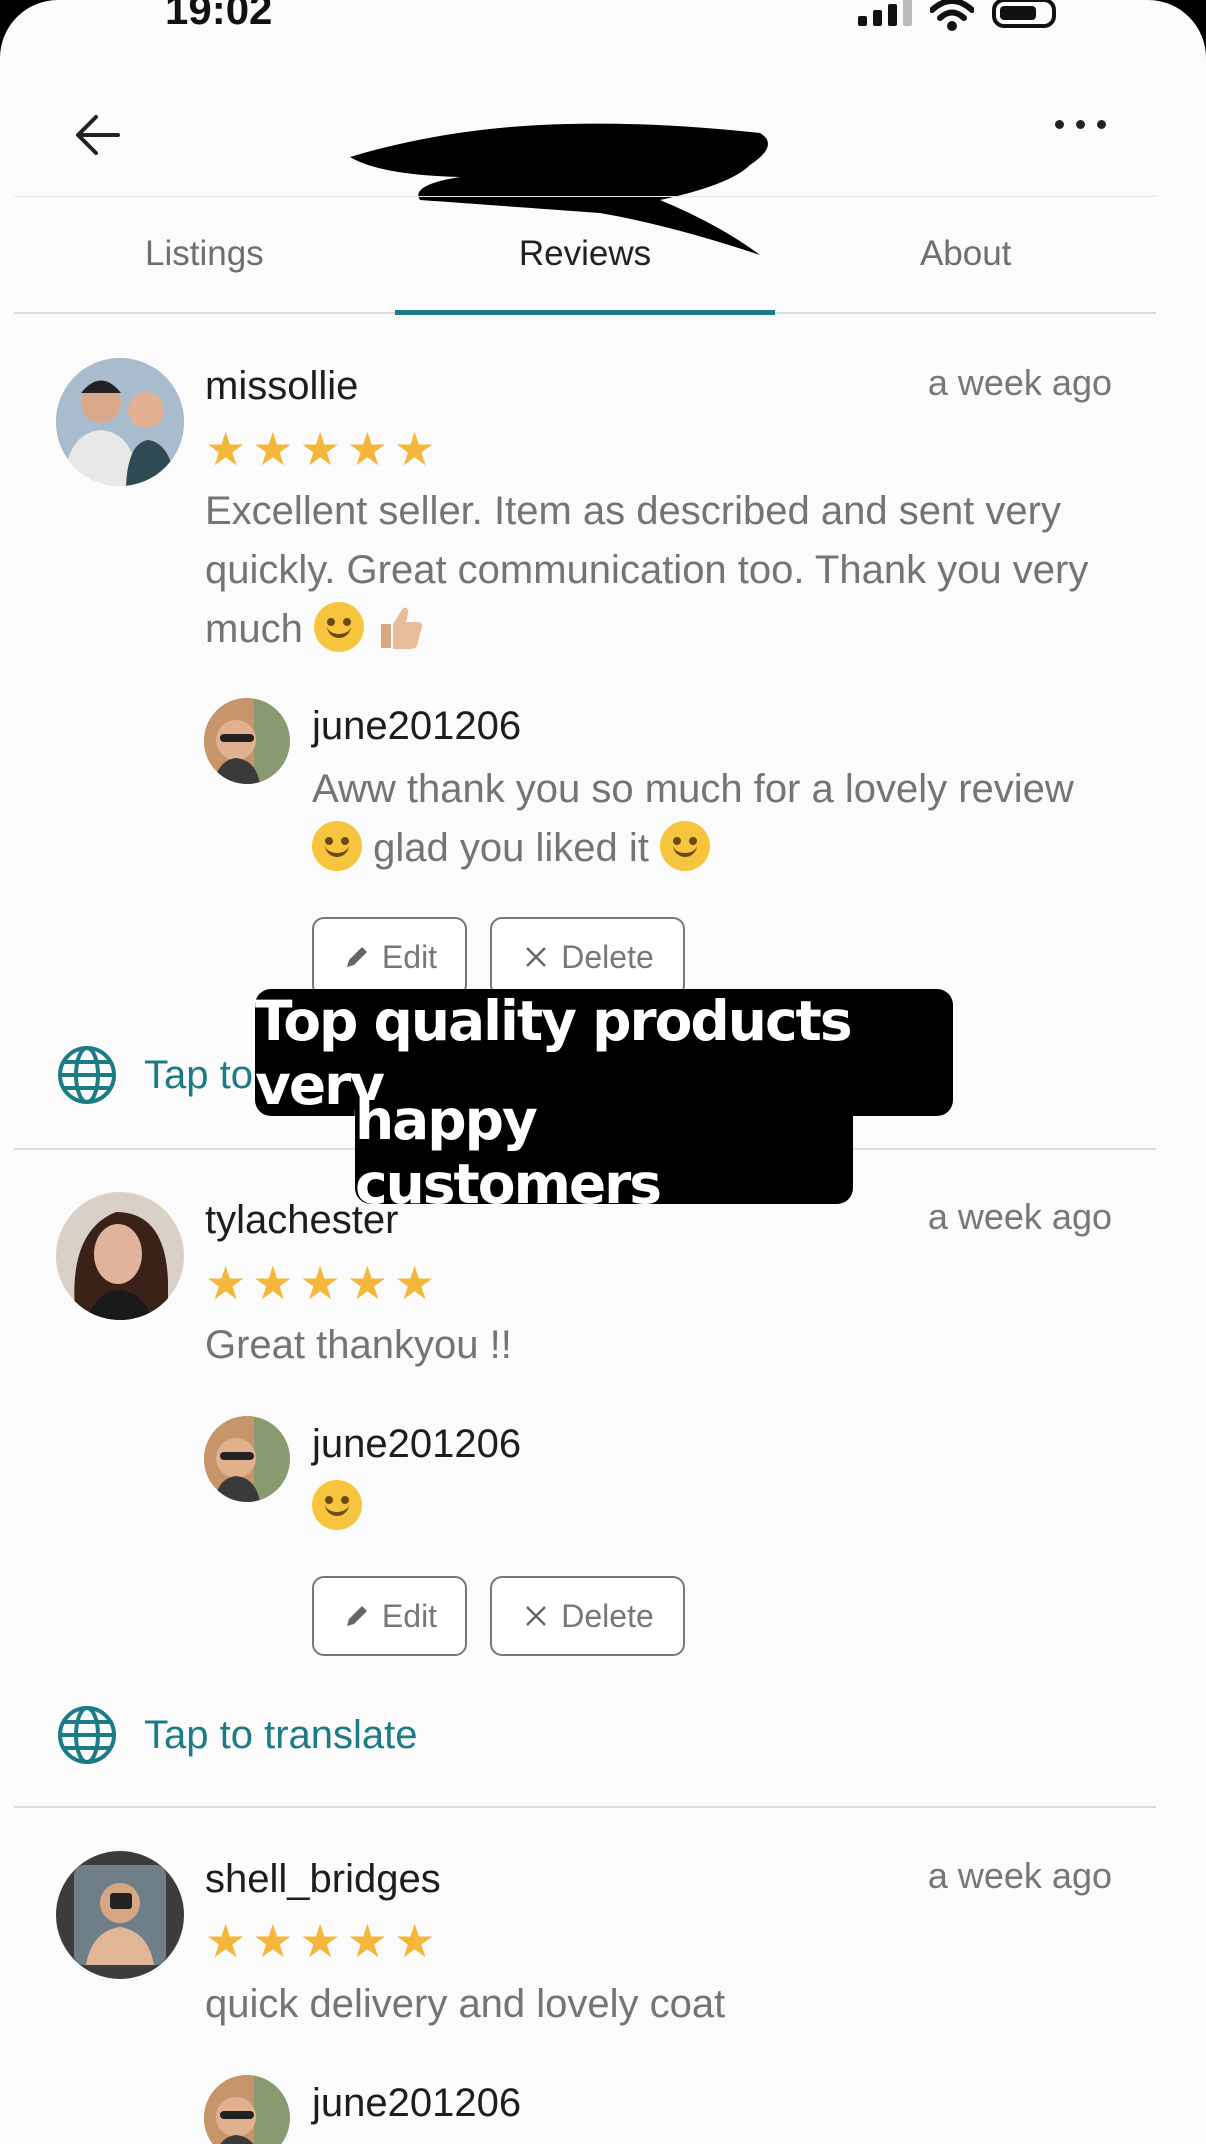 Image resolution: width=1206 pixels, height=2144 pixels. I want to click on more-options-button, so click(1080, 124).